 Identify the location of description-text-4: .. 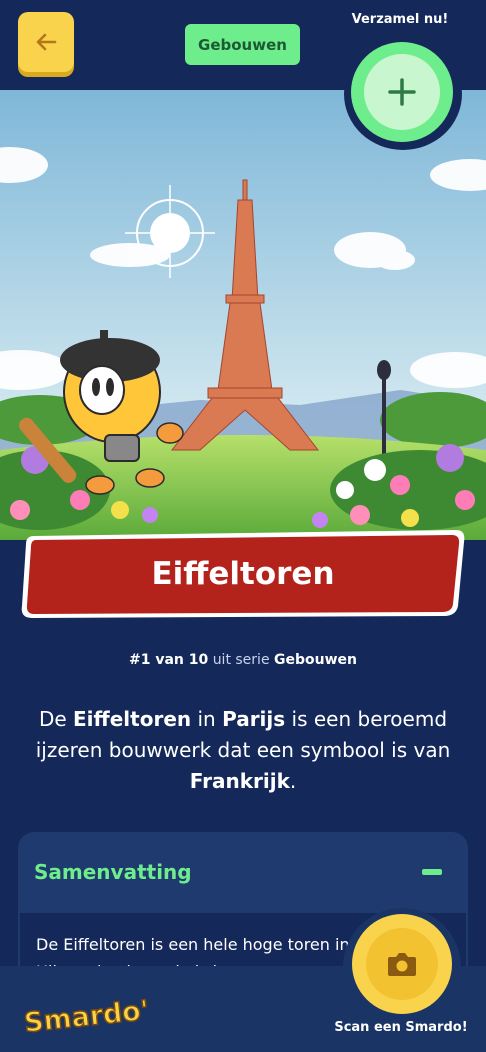
(293, 781).